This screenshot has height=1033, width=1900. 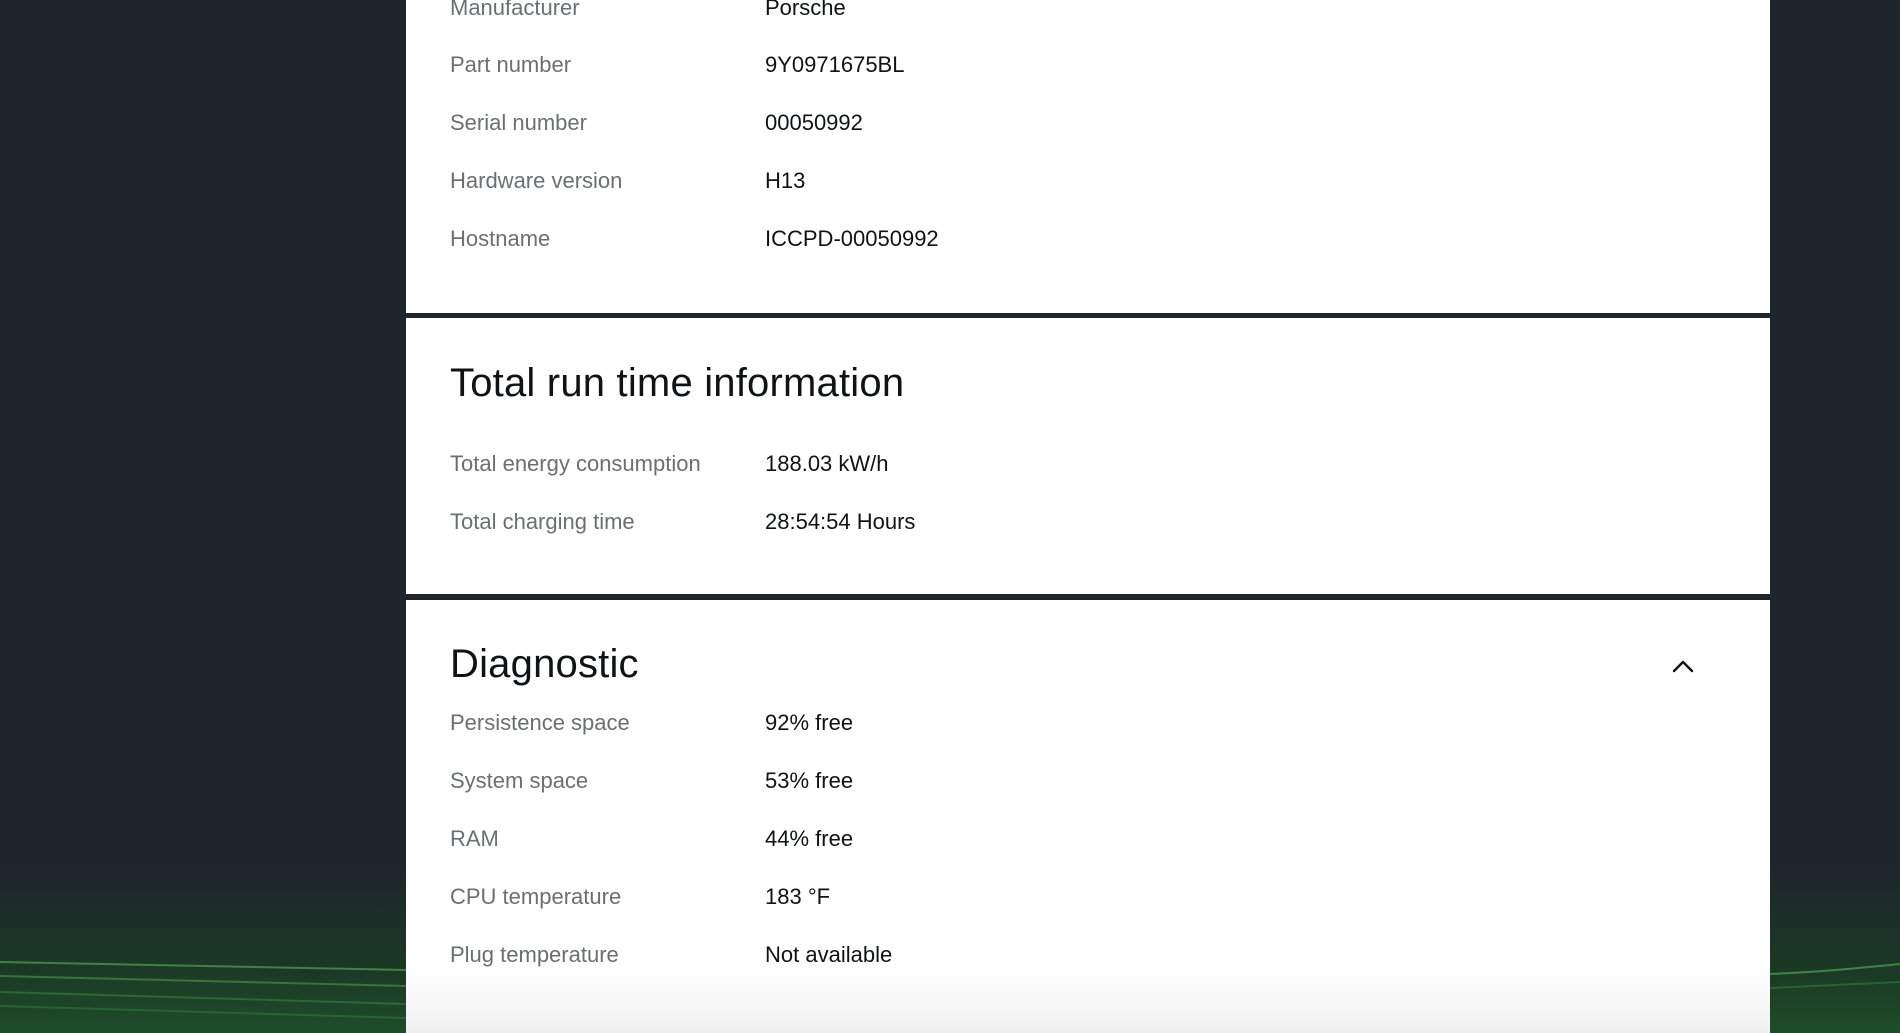 I want to click on run-time-label: Total energy consumption, so click(x=575, y=463).